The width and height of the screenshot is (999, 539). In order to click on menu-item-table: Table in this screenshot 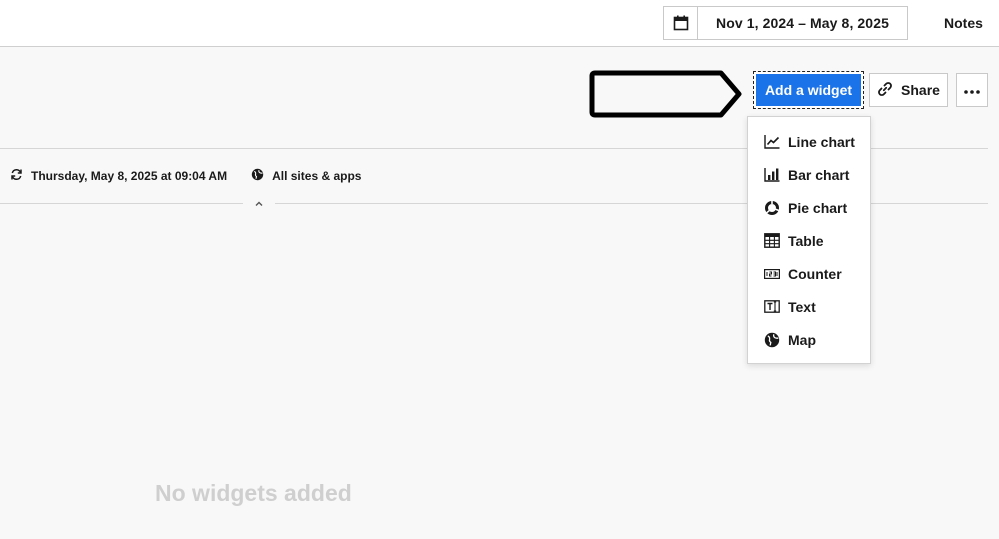, I will do `click(809, 240)`.